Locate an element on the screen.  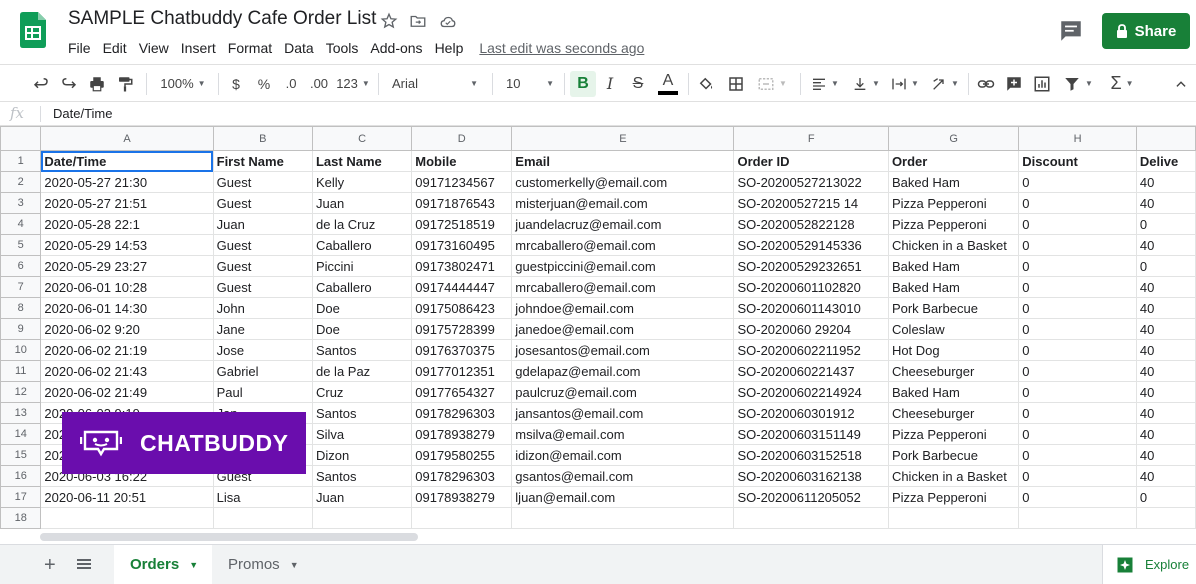
cell: 09175086423 is located at coordinates (462, 308).